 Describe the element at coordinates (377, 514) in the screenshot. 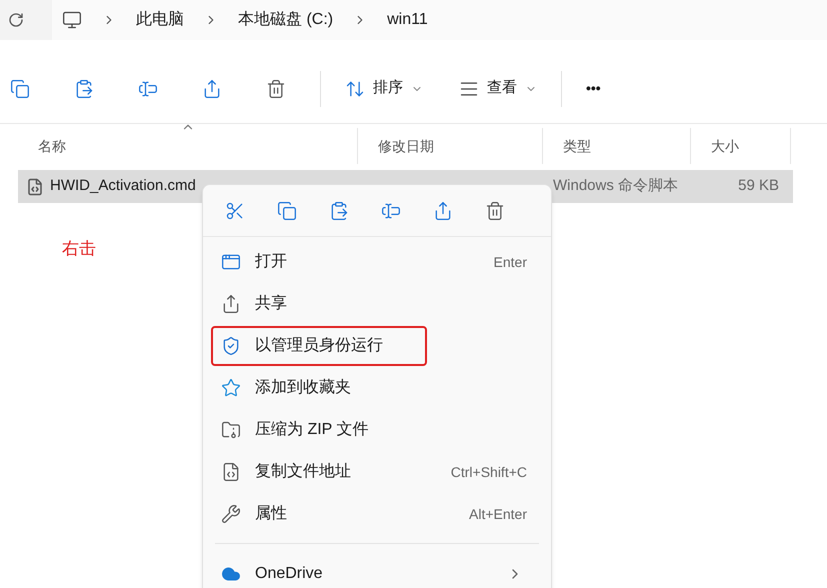

I see `menu-item: 属性 Alt+Enter` at that location.